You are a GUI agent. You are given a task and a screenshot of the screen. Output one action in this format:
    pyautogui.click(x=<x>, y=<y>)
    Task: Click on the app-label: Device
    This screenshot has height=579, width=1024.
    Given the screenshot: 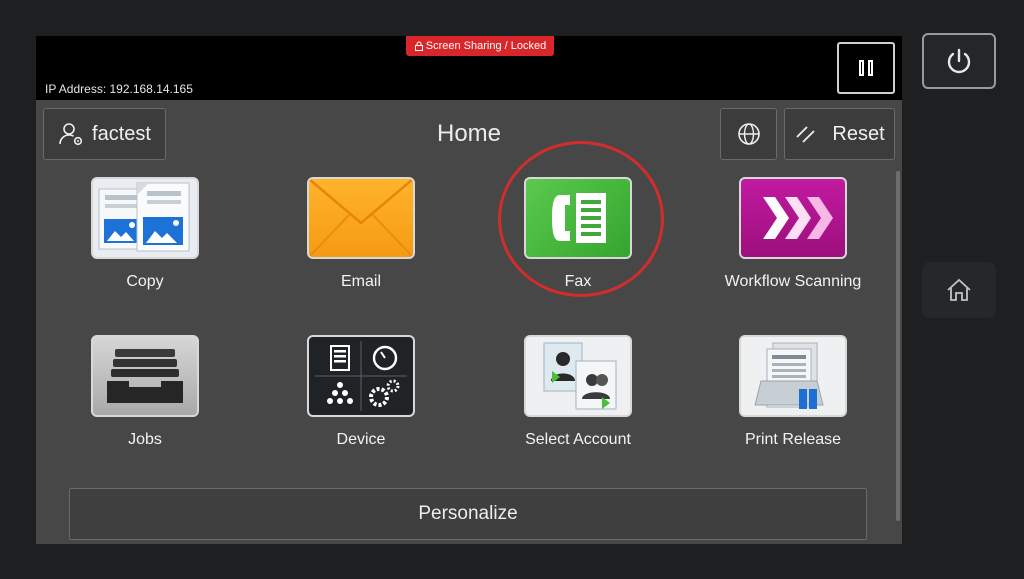 What is the action you would take?
    pyautogui.click(x=361, y=439)
    